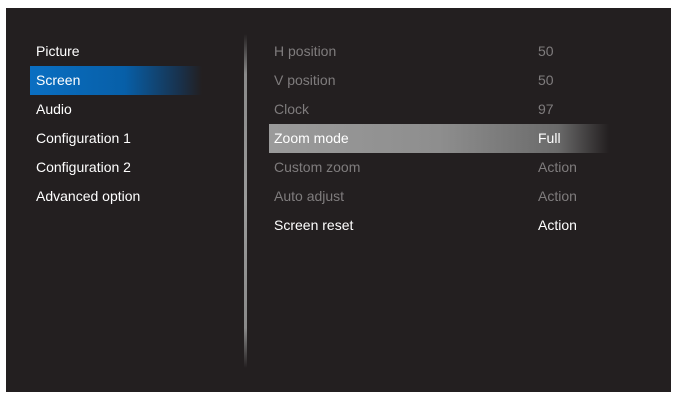 This screenshot has height=400, width=678. Describe the element at coordinates (88, 196) in the screenshot. I see `menu-item-label: Advanced option` at that location.